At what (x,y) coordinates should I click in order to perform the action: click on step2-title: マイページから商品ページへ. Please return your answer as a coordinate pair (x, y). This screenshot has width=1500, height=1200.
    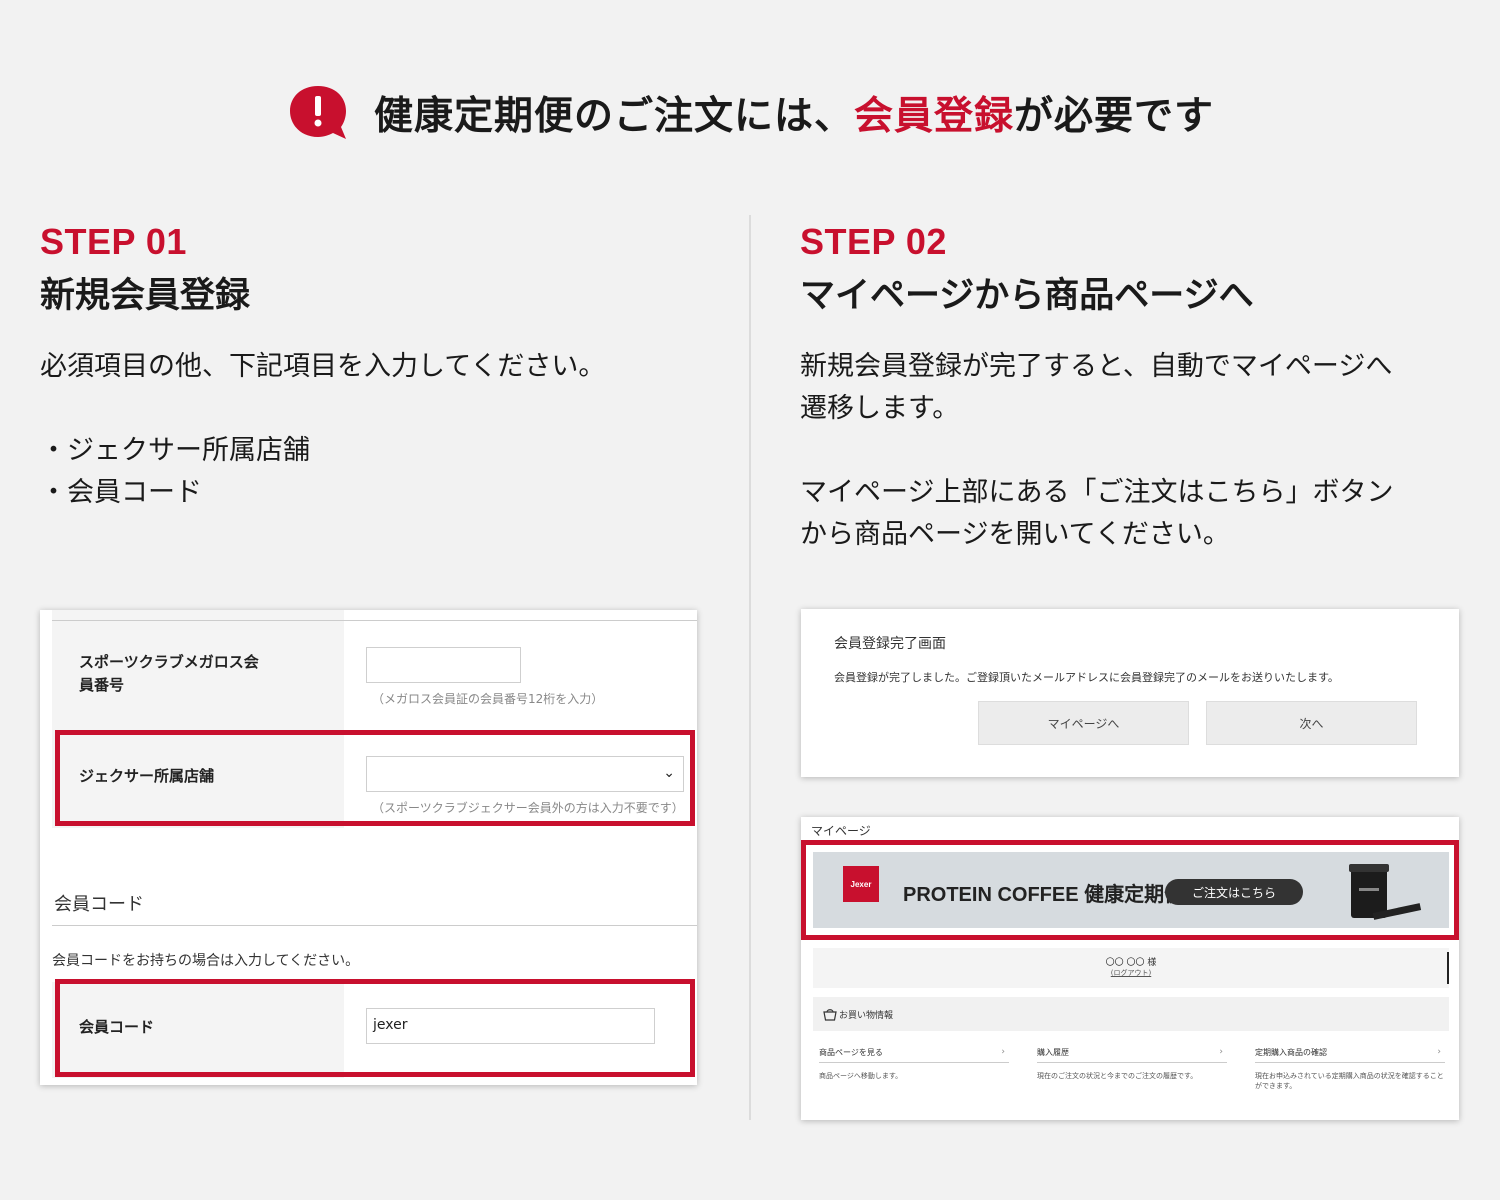
    Looking at the image, I should click on (1027, 296).